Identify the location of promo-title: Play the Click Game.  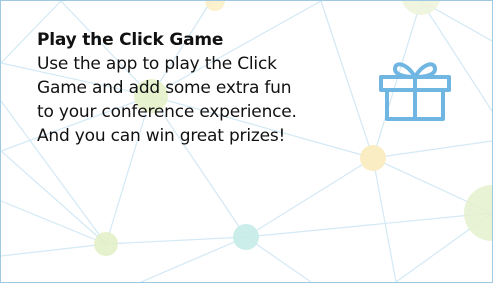
(130, 40).